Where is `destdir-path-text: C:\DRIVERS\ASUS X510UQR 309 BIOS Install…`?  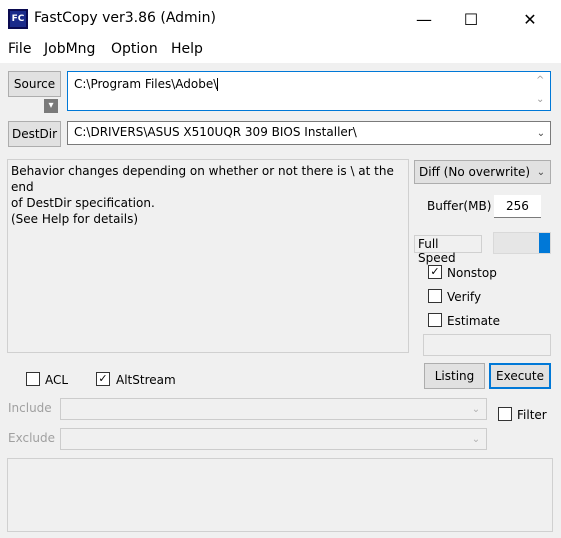 destdir-path-text: C:\DRIVERS\ASUS X510UQR 309 BIOS Install… is located at coordinates (215, 132).